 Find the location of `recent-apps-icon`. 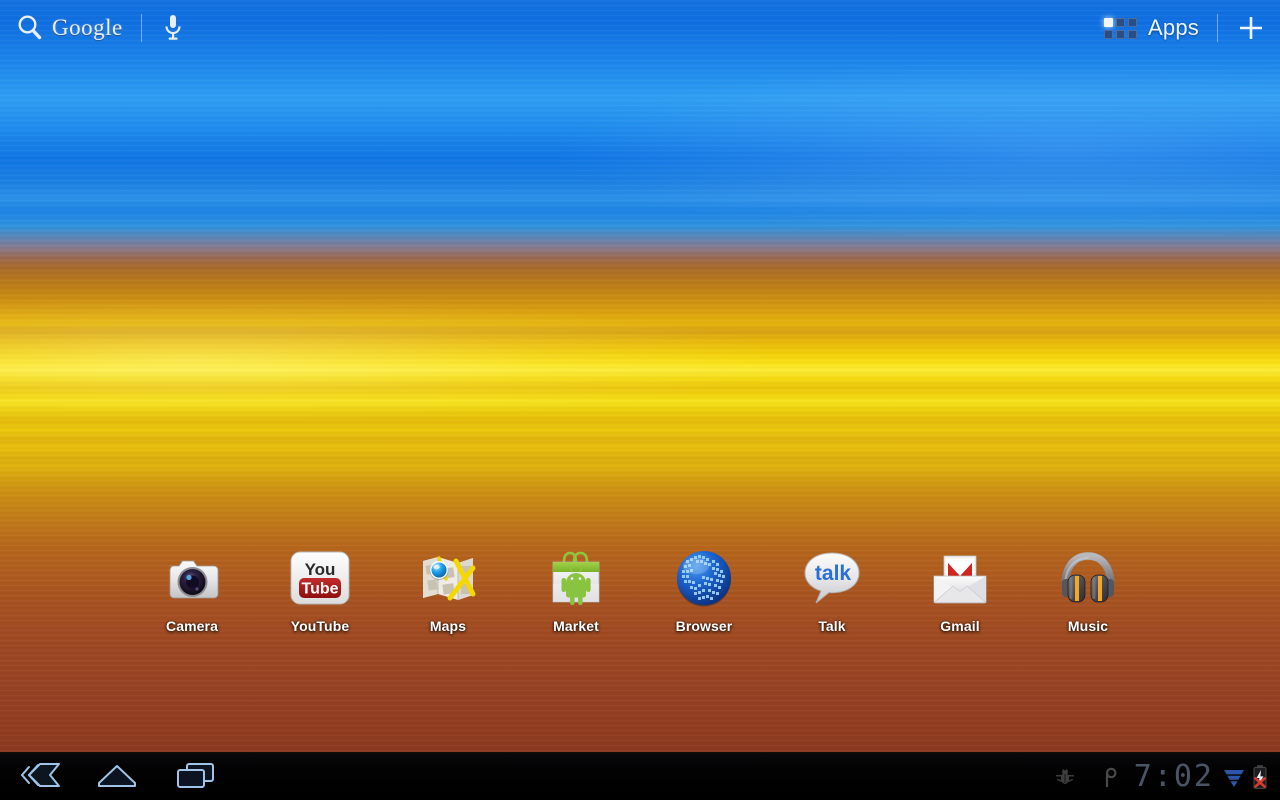

recent-apps-icon is located at coordinates (195, 777).